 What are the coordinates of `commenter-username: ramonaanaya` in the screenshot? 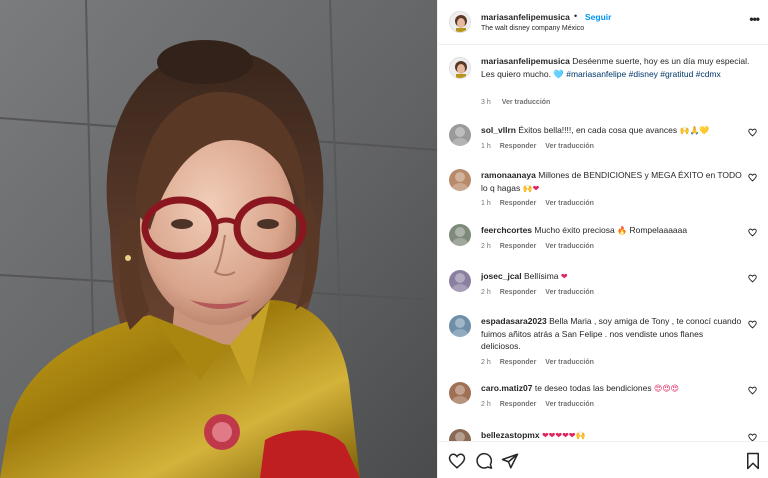 It's located at (508, 175).